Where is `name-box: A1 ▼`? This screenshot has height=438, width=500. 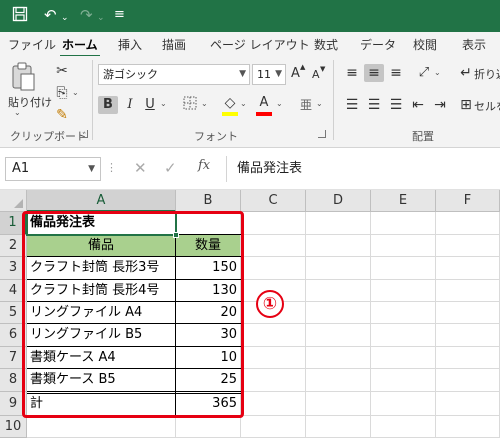
name-box: A1 ▼ is located at coordinates (53, 169).